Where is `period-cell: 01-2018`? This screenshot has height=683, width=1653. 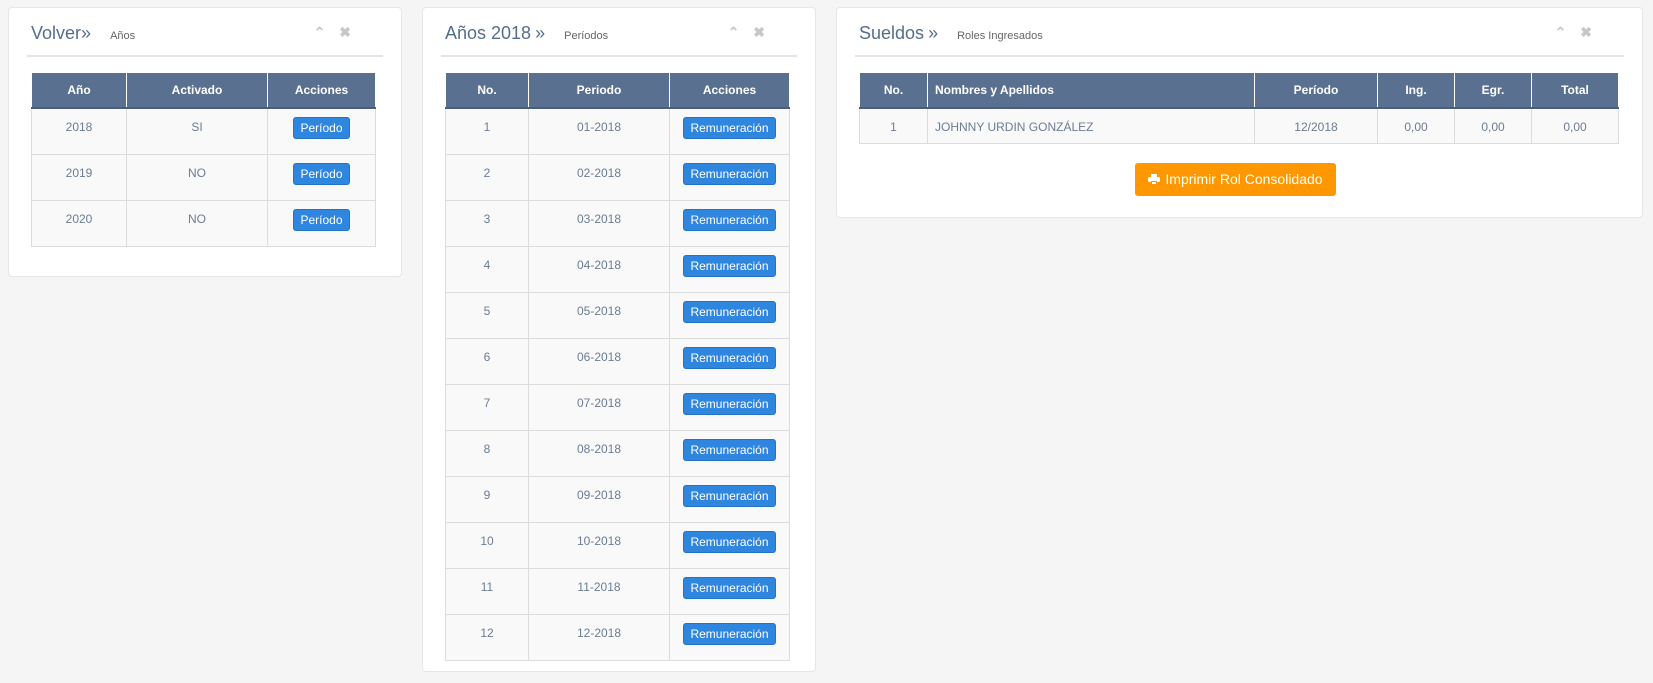
period-cell: 01-2018 is located at coordinates (599, 131).